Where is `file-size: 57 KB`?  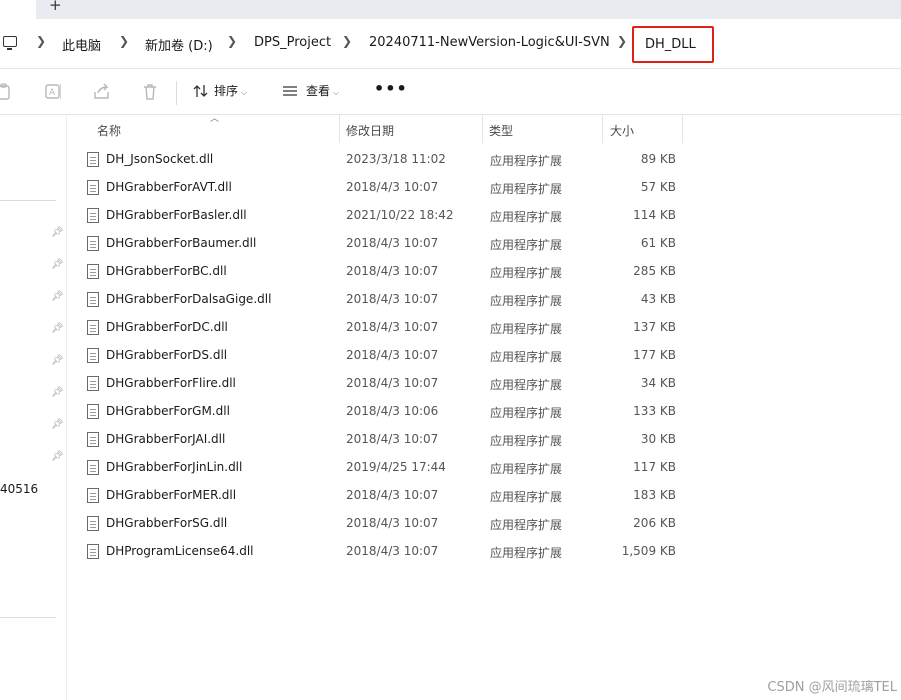 file-size: 57 KB is located at coordinates (658, 187).